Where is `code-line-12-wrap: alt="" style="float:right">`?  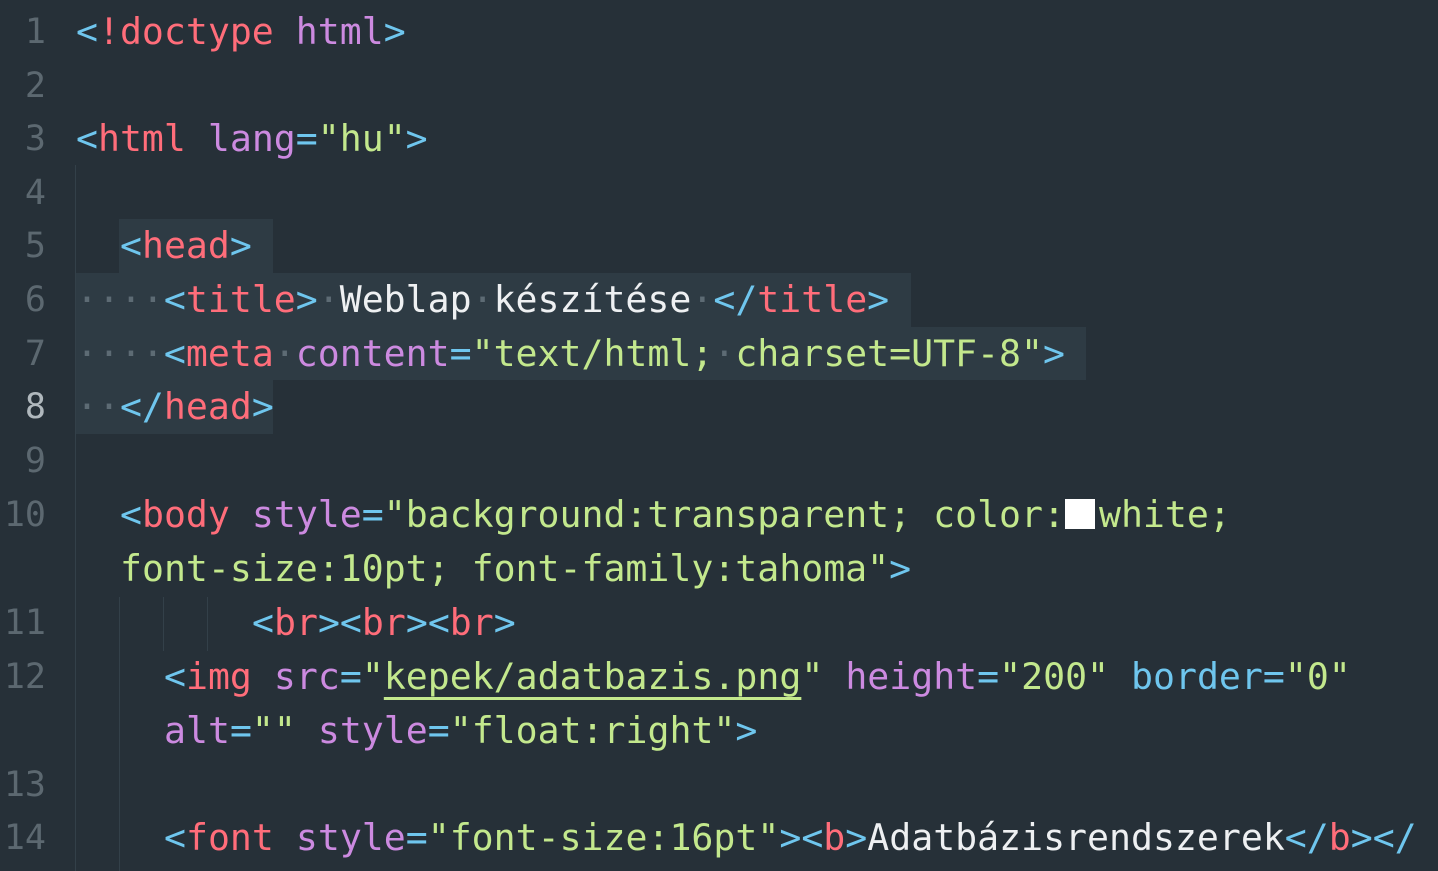 code-line-12-wrap: alt="" style="float:right"> is located at coordinates (460, 731).